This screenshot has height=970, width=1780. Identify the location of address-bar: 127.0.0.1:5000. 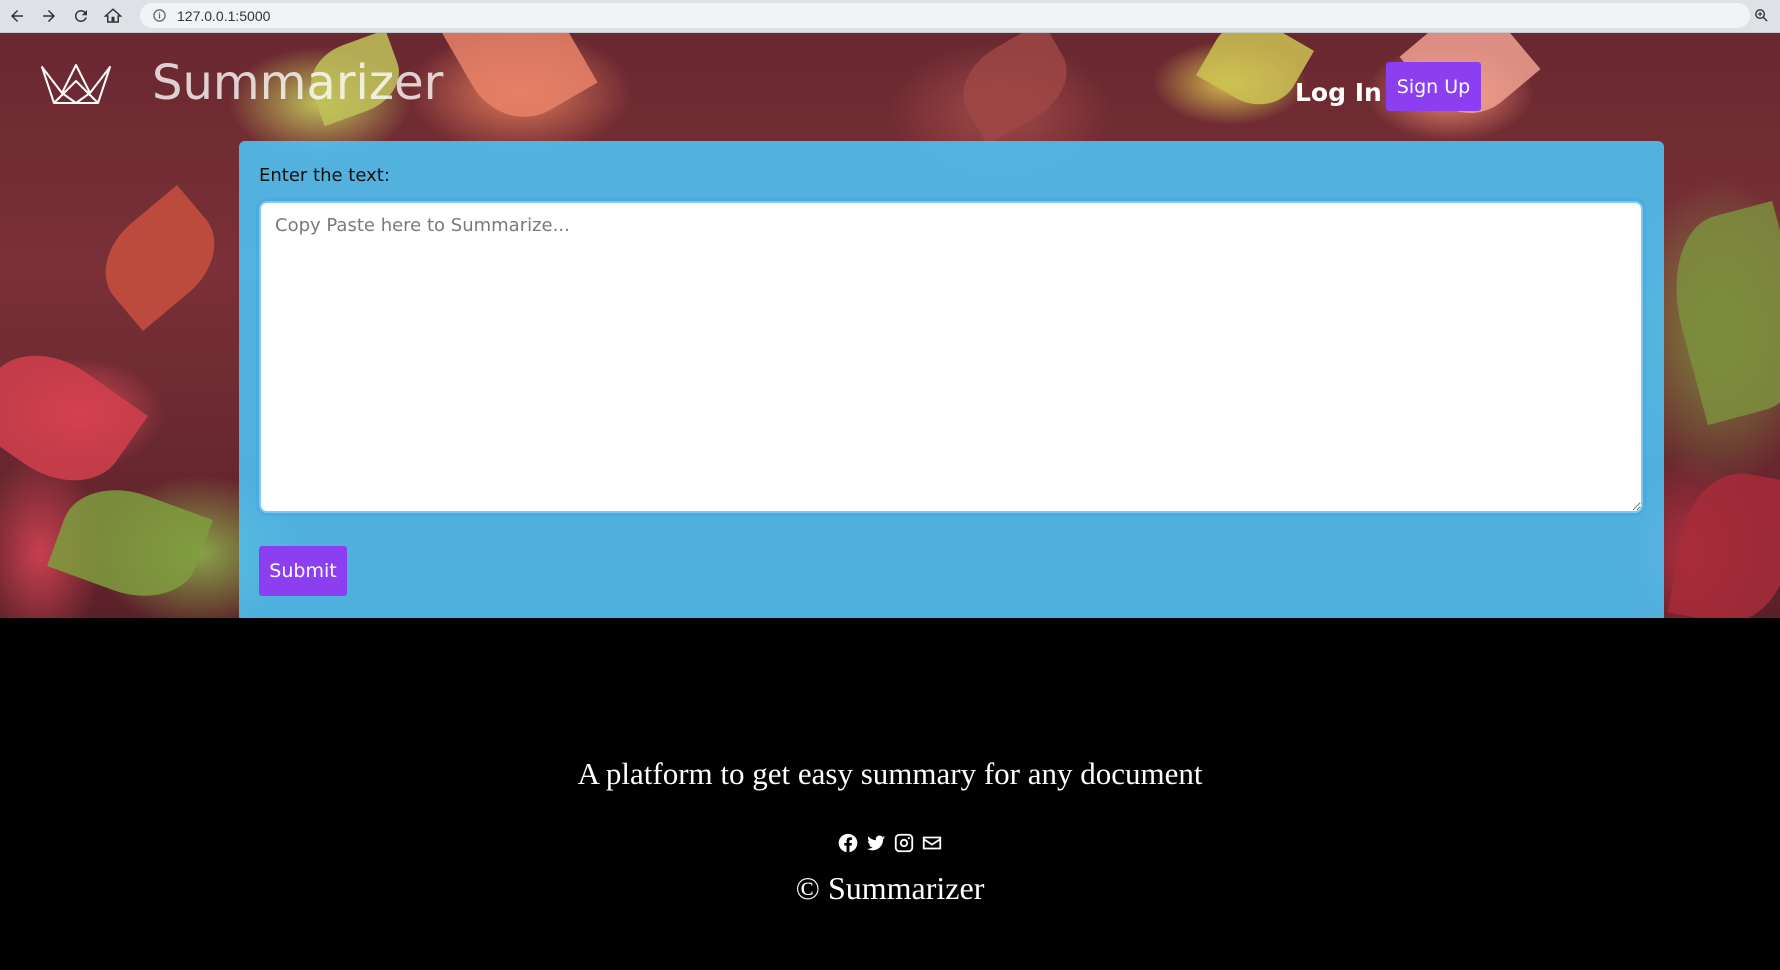
(945, 15).